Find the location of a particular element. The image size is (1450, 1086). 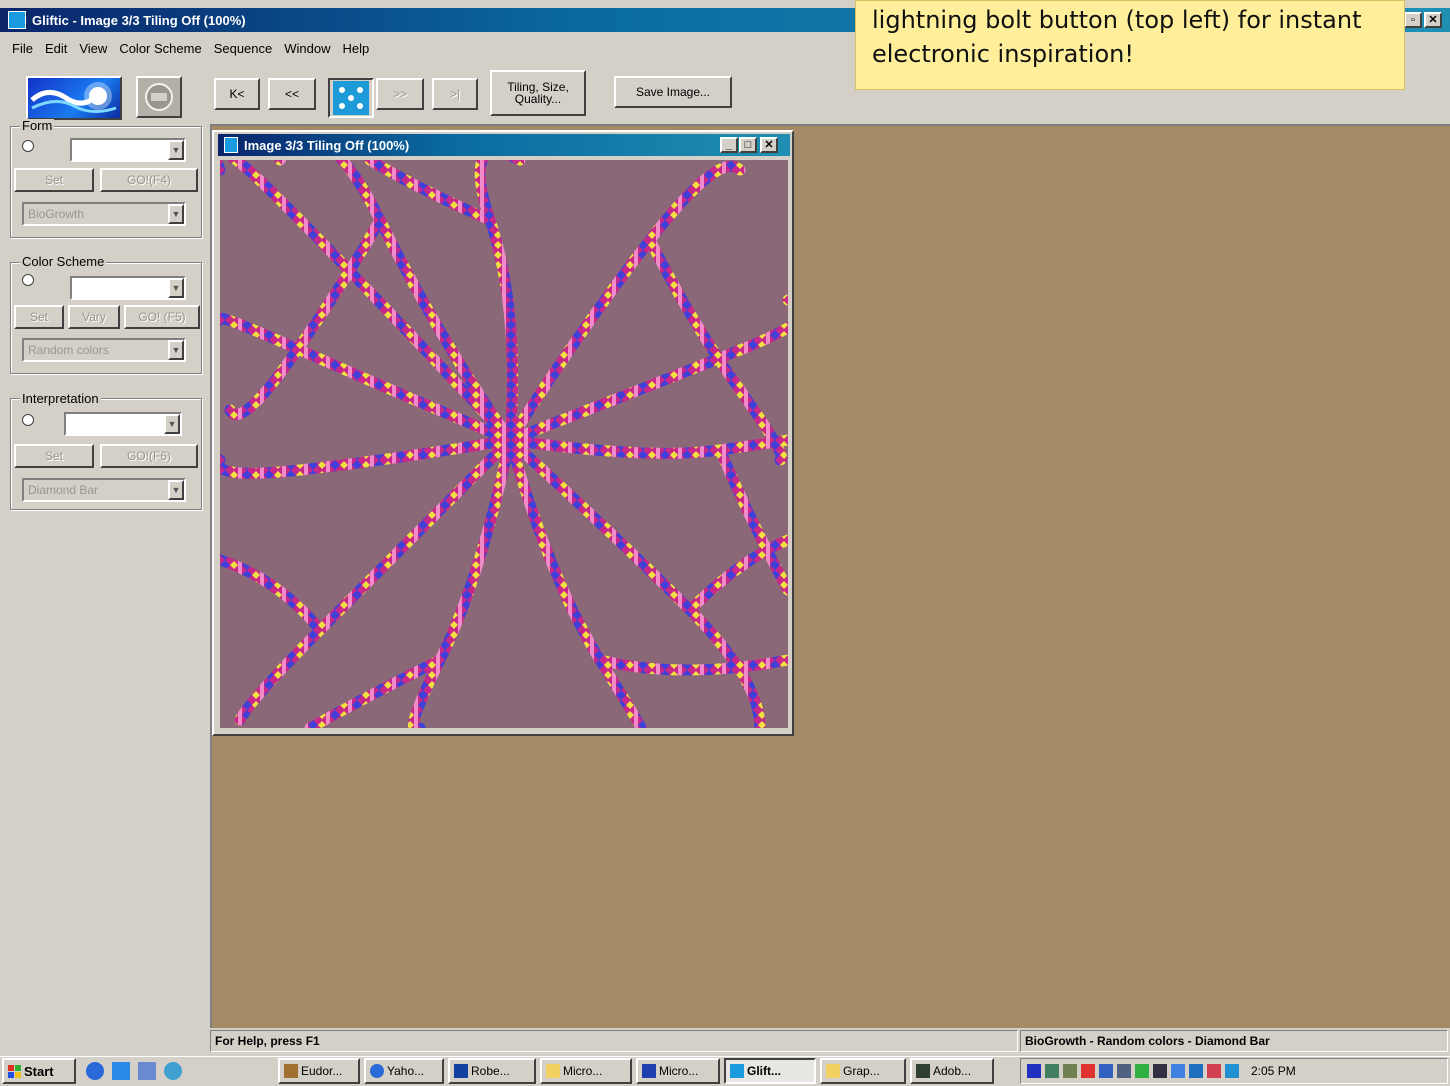

interpretation-custom-select: ▼ is located at coordinates (123, 424).